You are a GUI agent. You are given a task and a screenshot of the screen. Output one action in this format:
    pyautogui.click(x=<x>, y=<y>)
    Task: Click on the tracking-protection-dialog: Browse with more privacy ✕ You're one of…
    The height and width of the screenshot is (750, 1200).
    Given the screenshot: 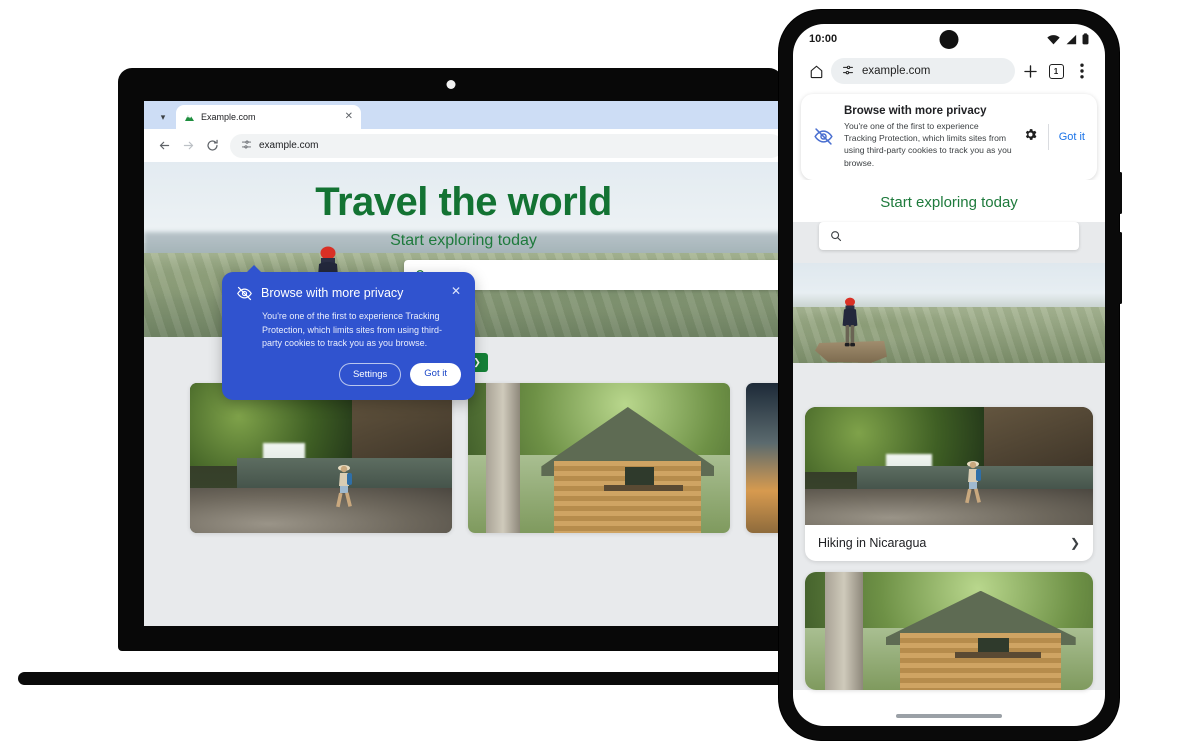 What is the action you would take?
    pyautogui.click(x=348, y=332)
    